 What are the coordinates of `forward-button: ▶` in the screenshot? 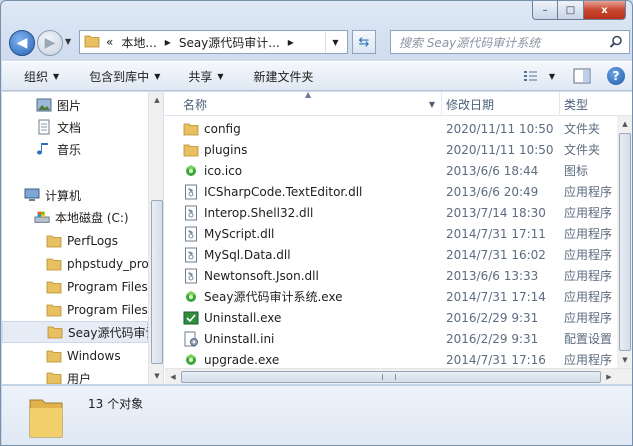 It's located at (50, 43).